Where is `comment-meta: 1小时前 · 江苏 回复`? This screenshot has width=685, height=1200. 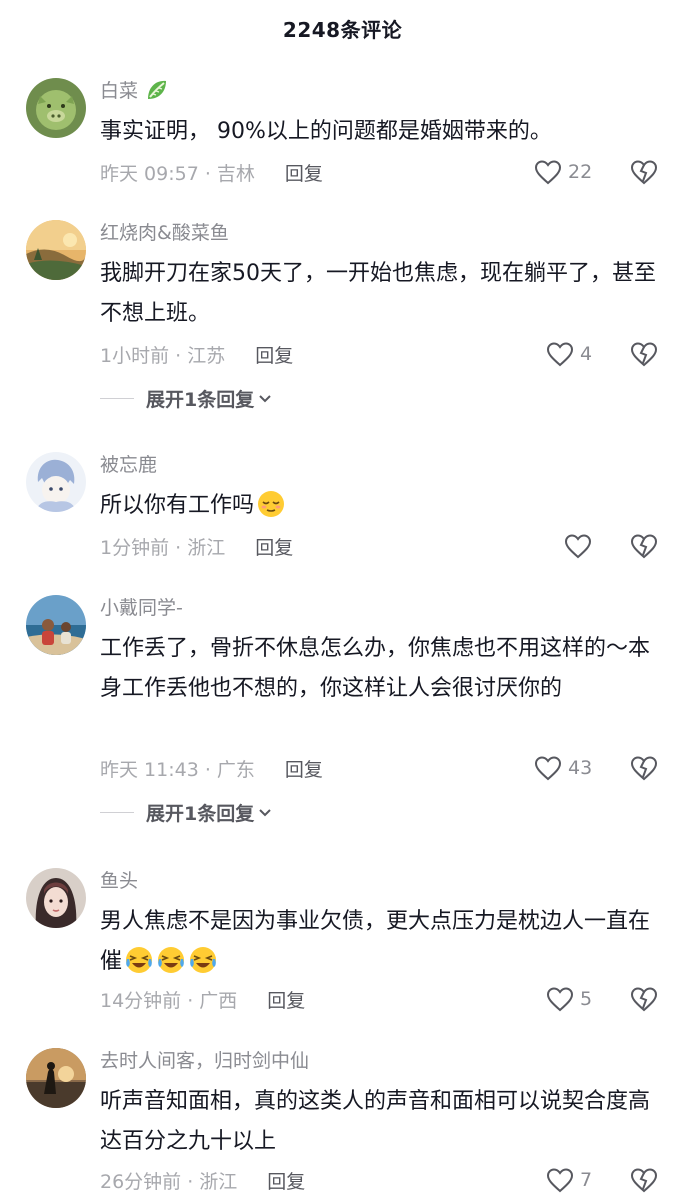 comment-meta: 1小时前 · 江苏 回复 is located at coordinates (196, 354).